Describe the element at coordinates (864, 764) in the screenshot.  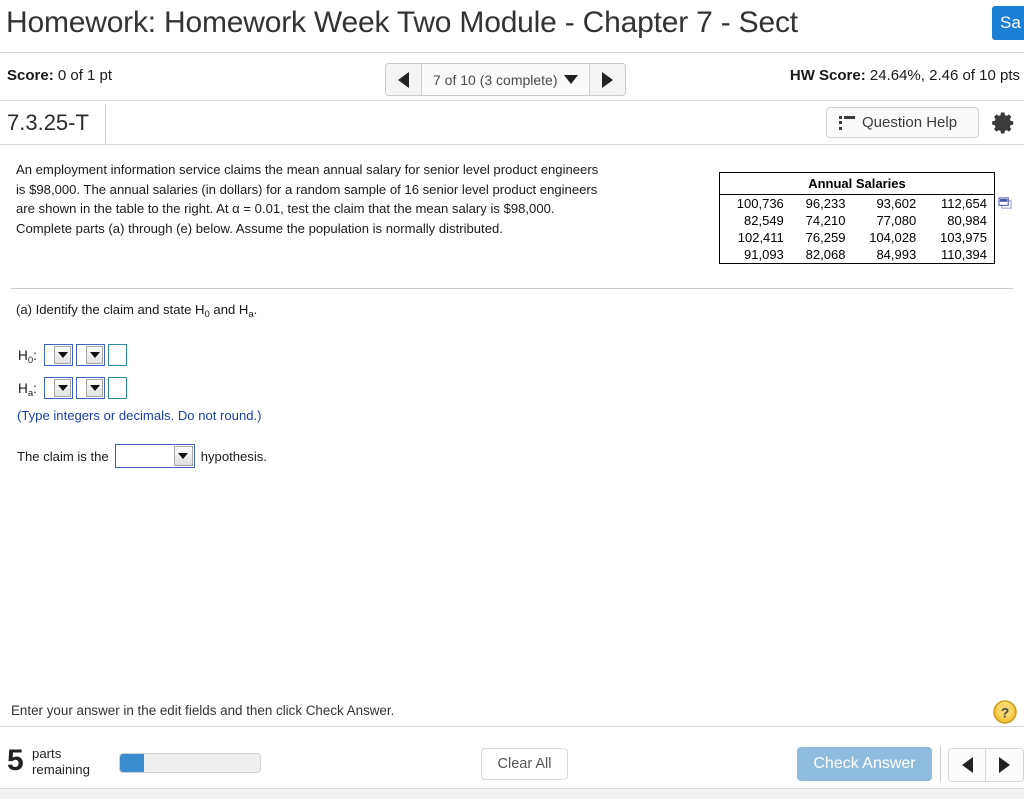
I see `check-answer-button: Check Answer` at that location.